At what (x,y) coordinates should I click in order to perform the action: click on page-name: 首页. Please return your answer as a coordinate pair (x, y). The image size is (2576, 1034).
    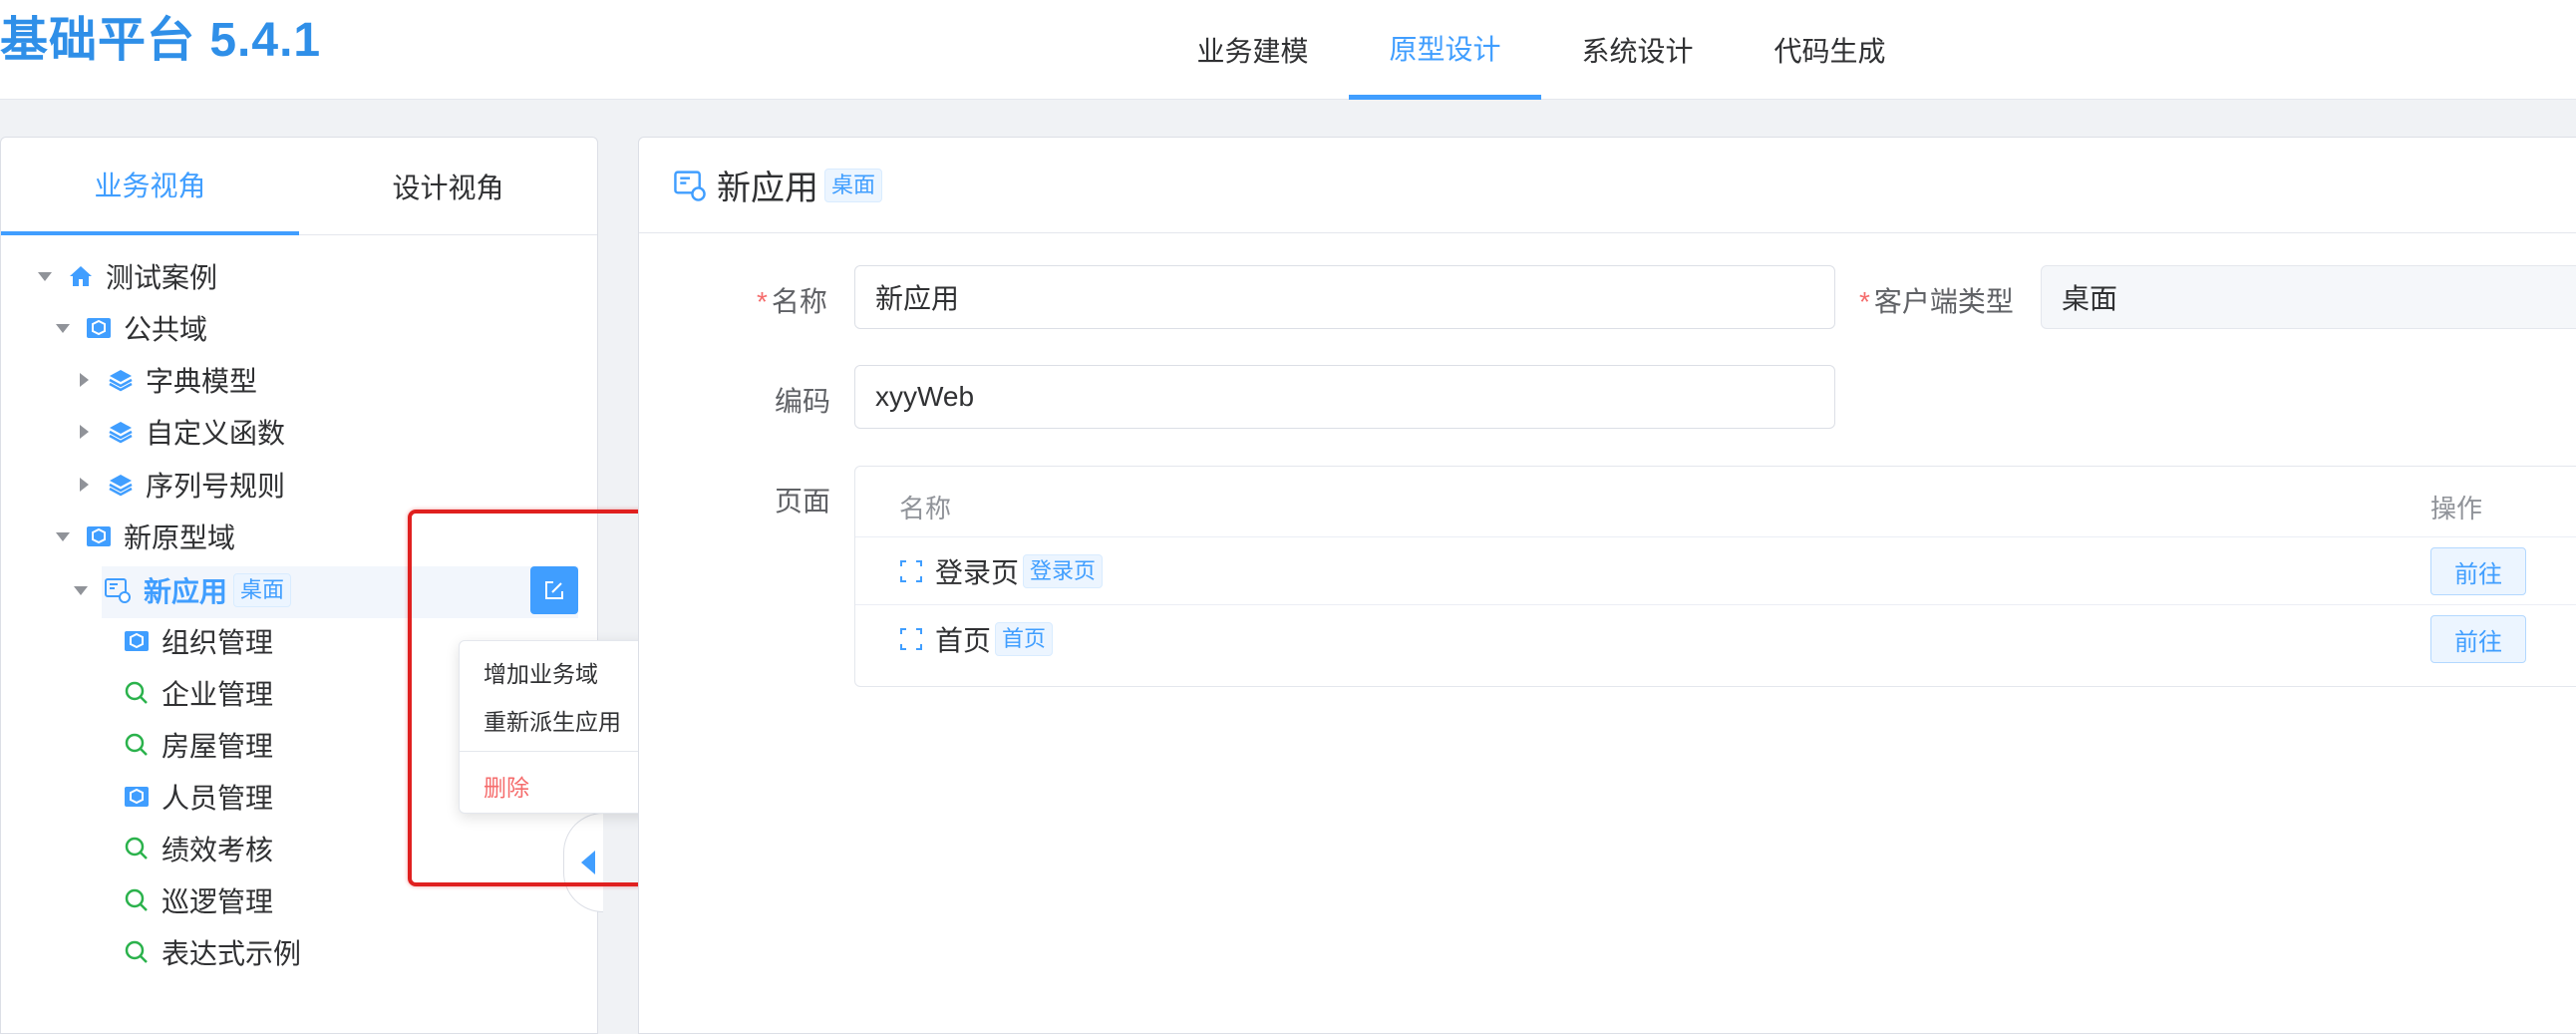
    Looking at the image, I should click on (963, 640).